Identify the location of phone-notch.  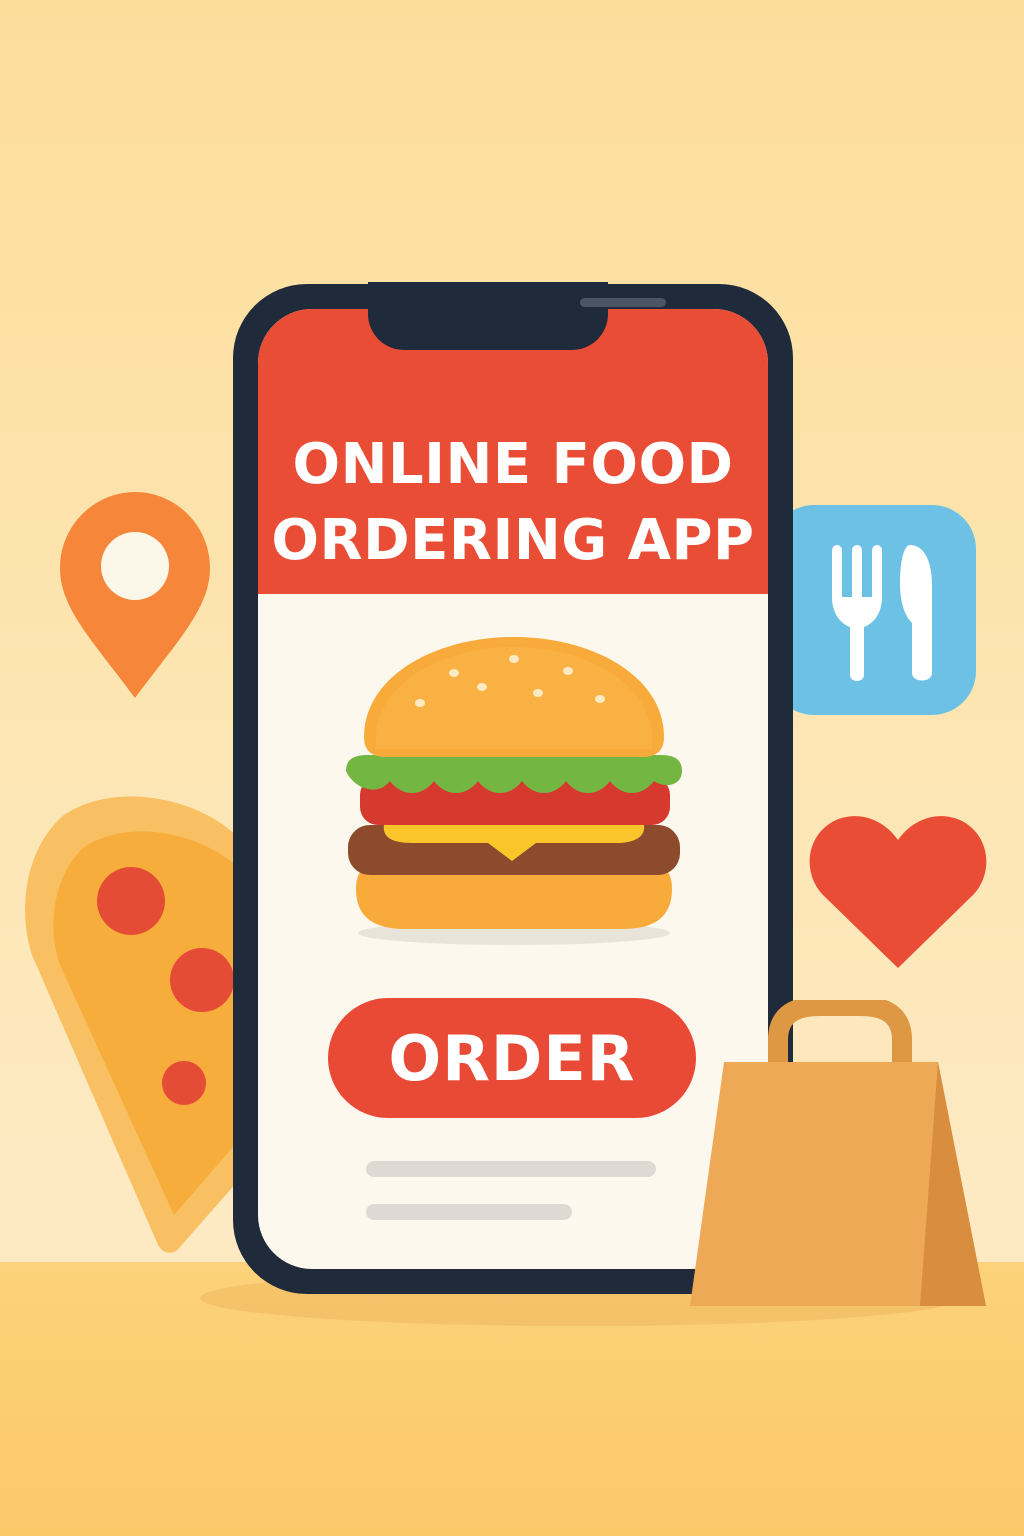
(517, 316).